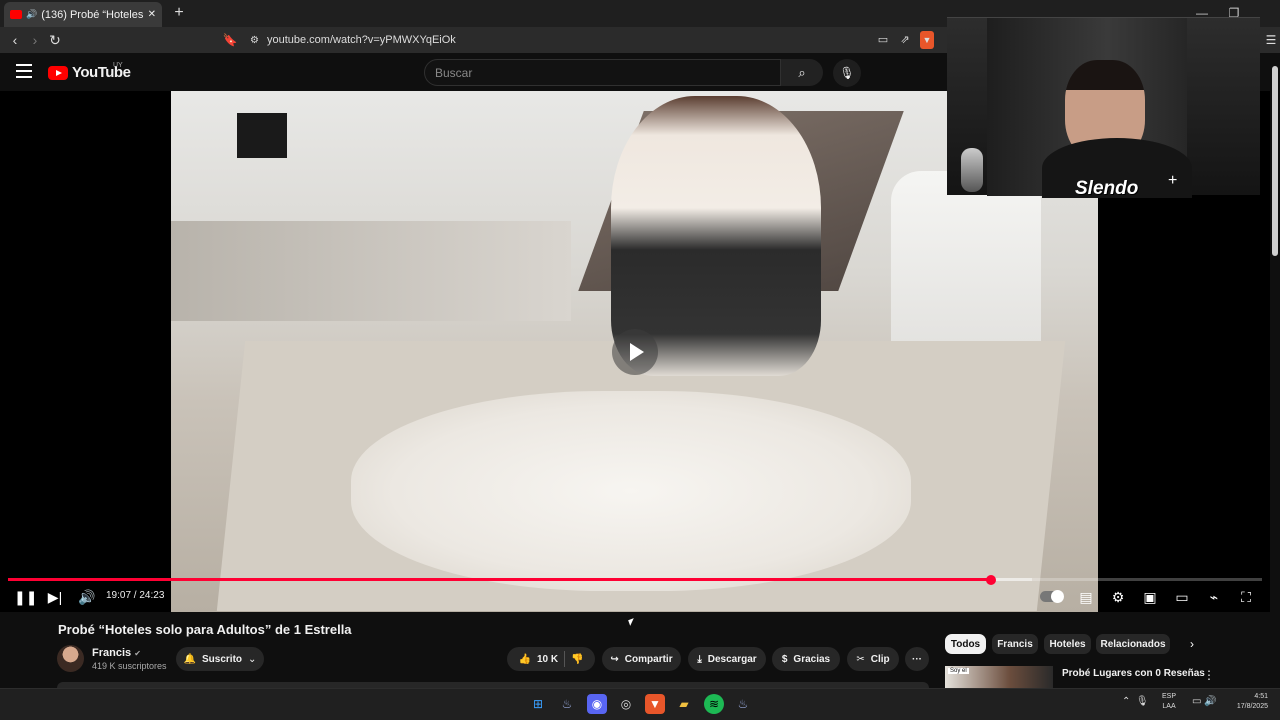  Describe the element at coordinates (784, 659) in the screenshot. I see `dollar-icon: $` at that location.